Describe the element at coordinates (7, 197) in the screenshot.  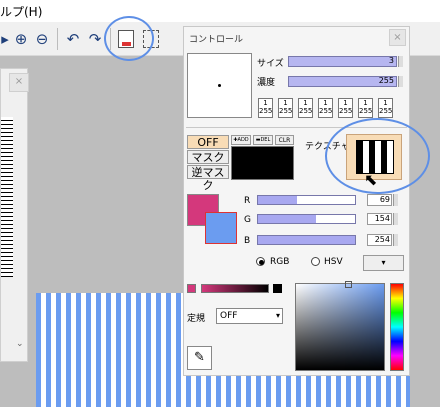
I see `ruler-ticks` at that location.